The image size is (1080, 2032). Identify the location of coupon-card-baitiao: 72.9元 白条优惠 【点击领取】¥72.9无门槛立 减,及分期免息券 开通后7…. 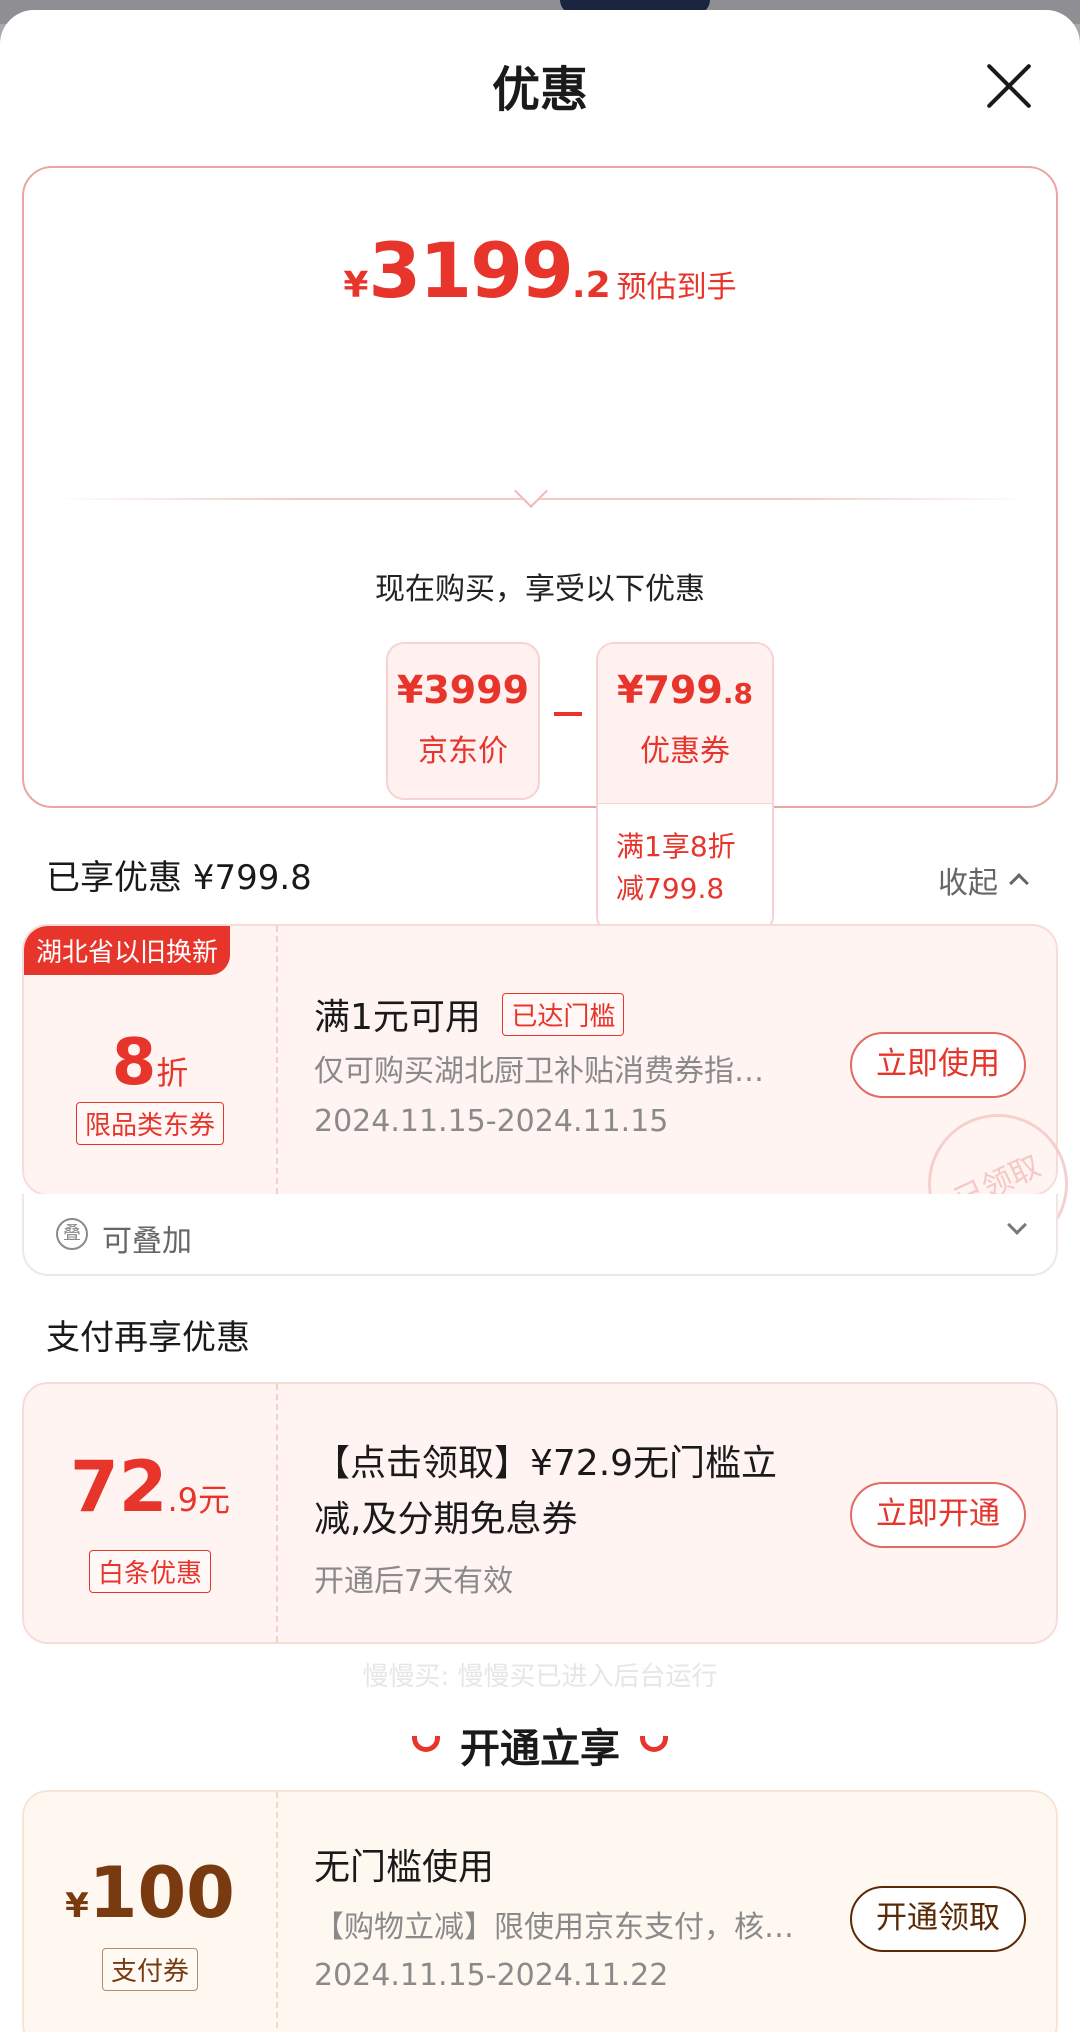
(540, 1513).